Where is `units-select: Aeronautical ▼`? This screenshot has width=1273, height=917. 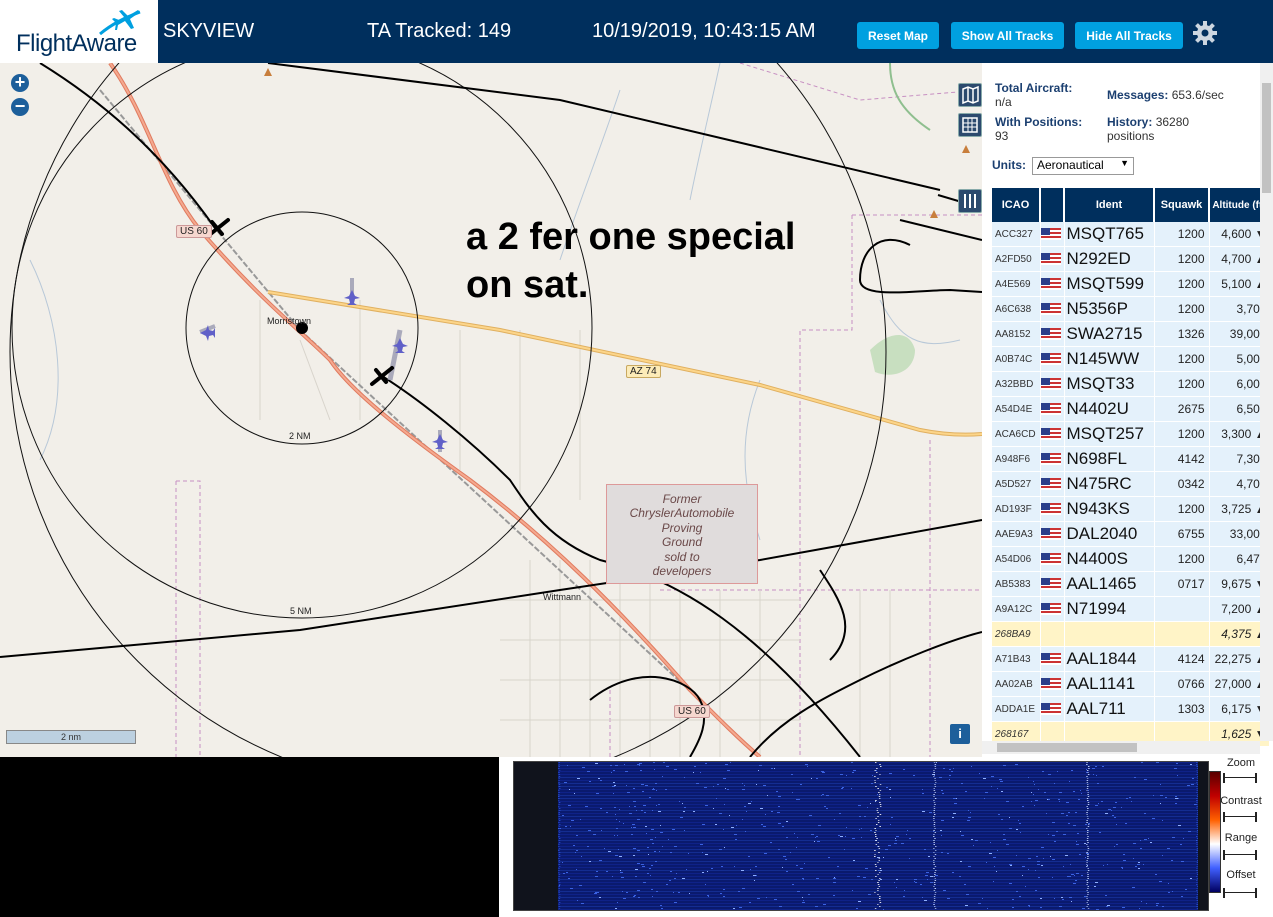 units-select: Aeronautical ▼ is located at coordinates (1083, 166).